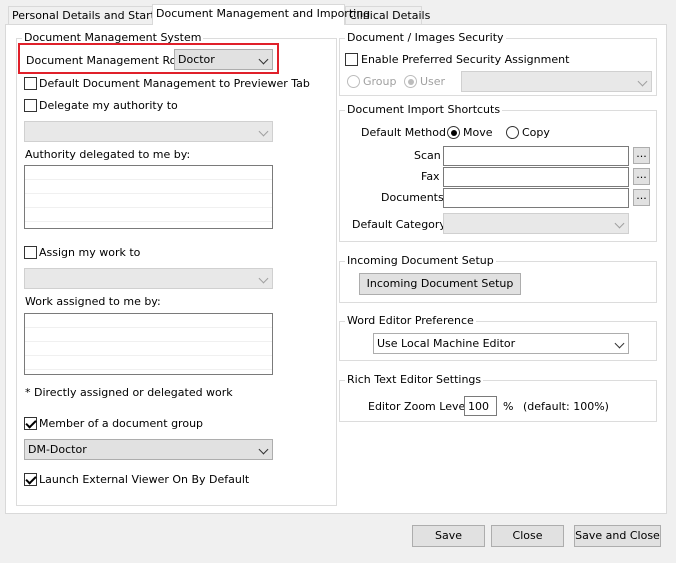 The height and width of the screenshot is (563, 676). I want to click on copy-radio, so click(512, 132).